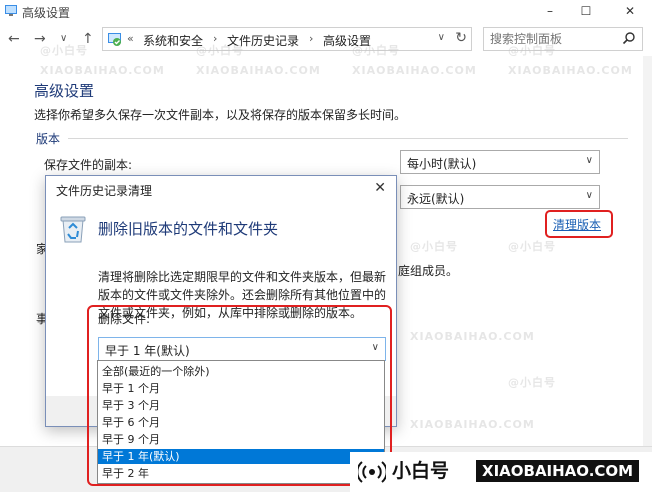 This screenshot has width=652, height=492. Describe the element at coordinates (577, 224) in the screenshot. I see `cleanup-versions-link: 清理版本` at that location.